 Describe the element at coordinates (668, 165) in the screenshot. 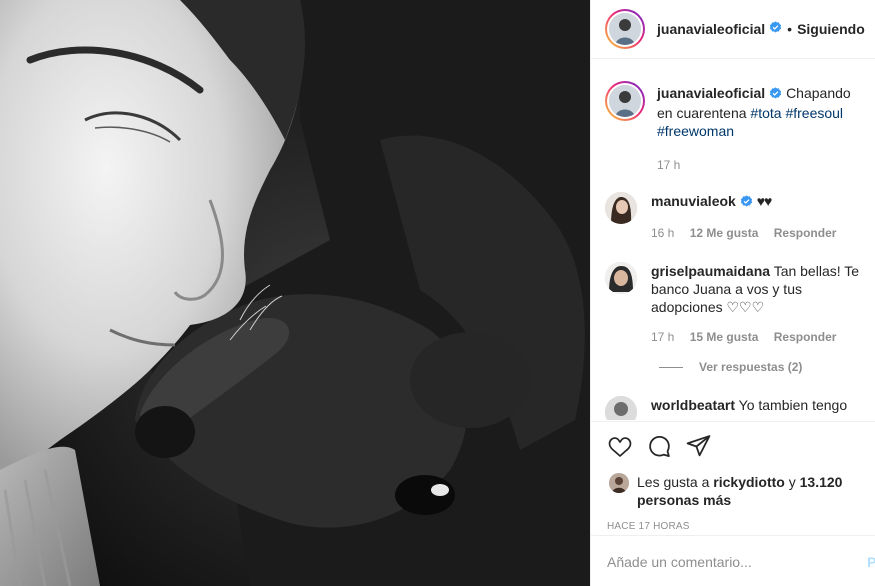

I see `caption-time: 17 h` at that location.